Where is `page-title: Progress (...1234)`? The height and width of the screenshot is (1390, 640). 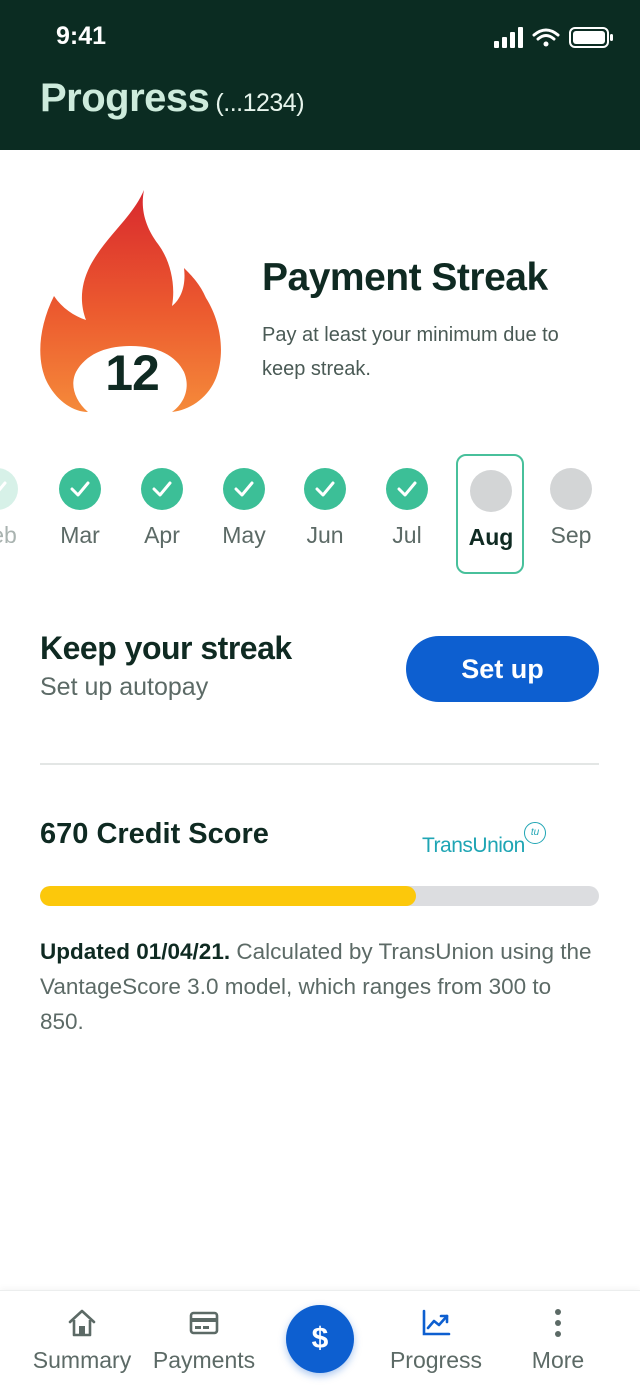
page-title: Progress (...1234) is located at coordinates (172, 98).